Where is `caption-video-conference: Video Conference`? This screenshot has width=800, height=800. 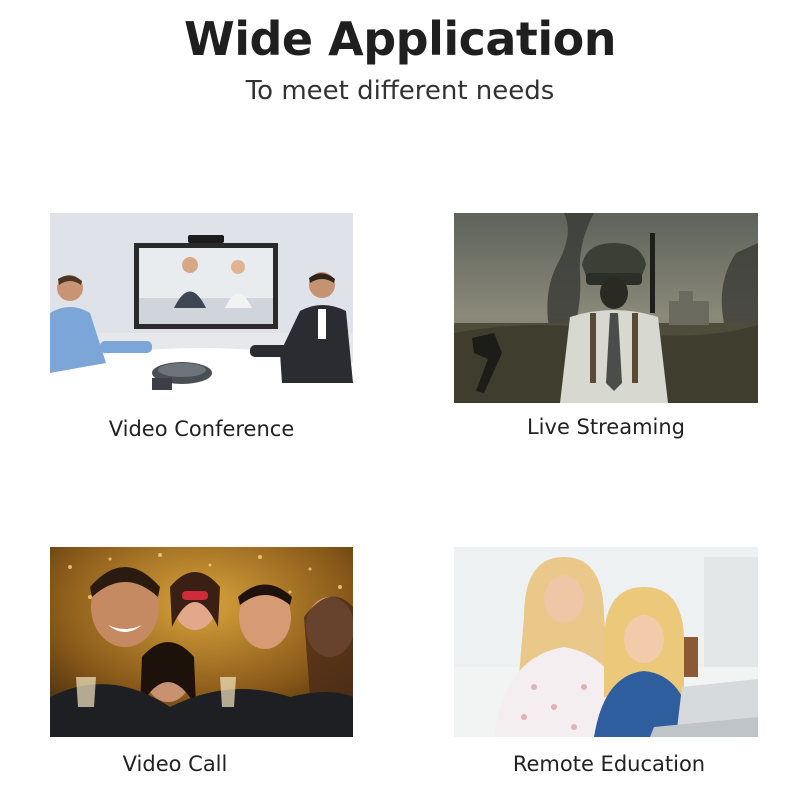
caption-video-conference: Video Conference is located at coordinates (201, 429).